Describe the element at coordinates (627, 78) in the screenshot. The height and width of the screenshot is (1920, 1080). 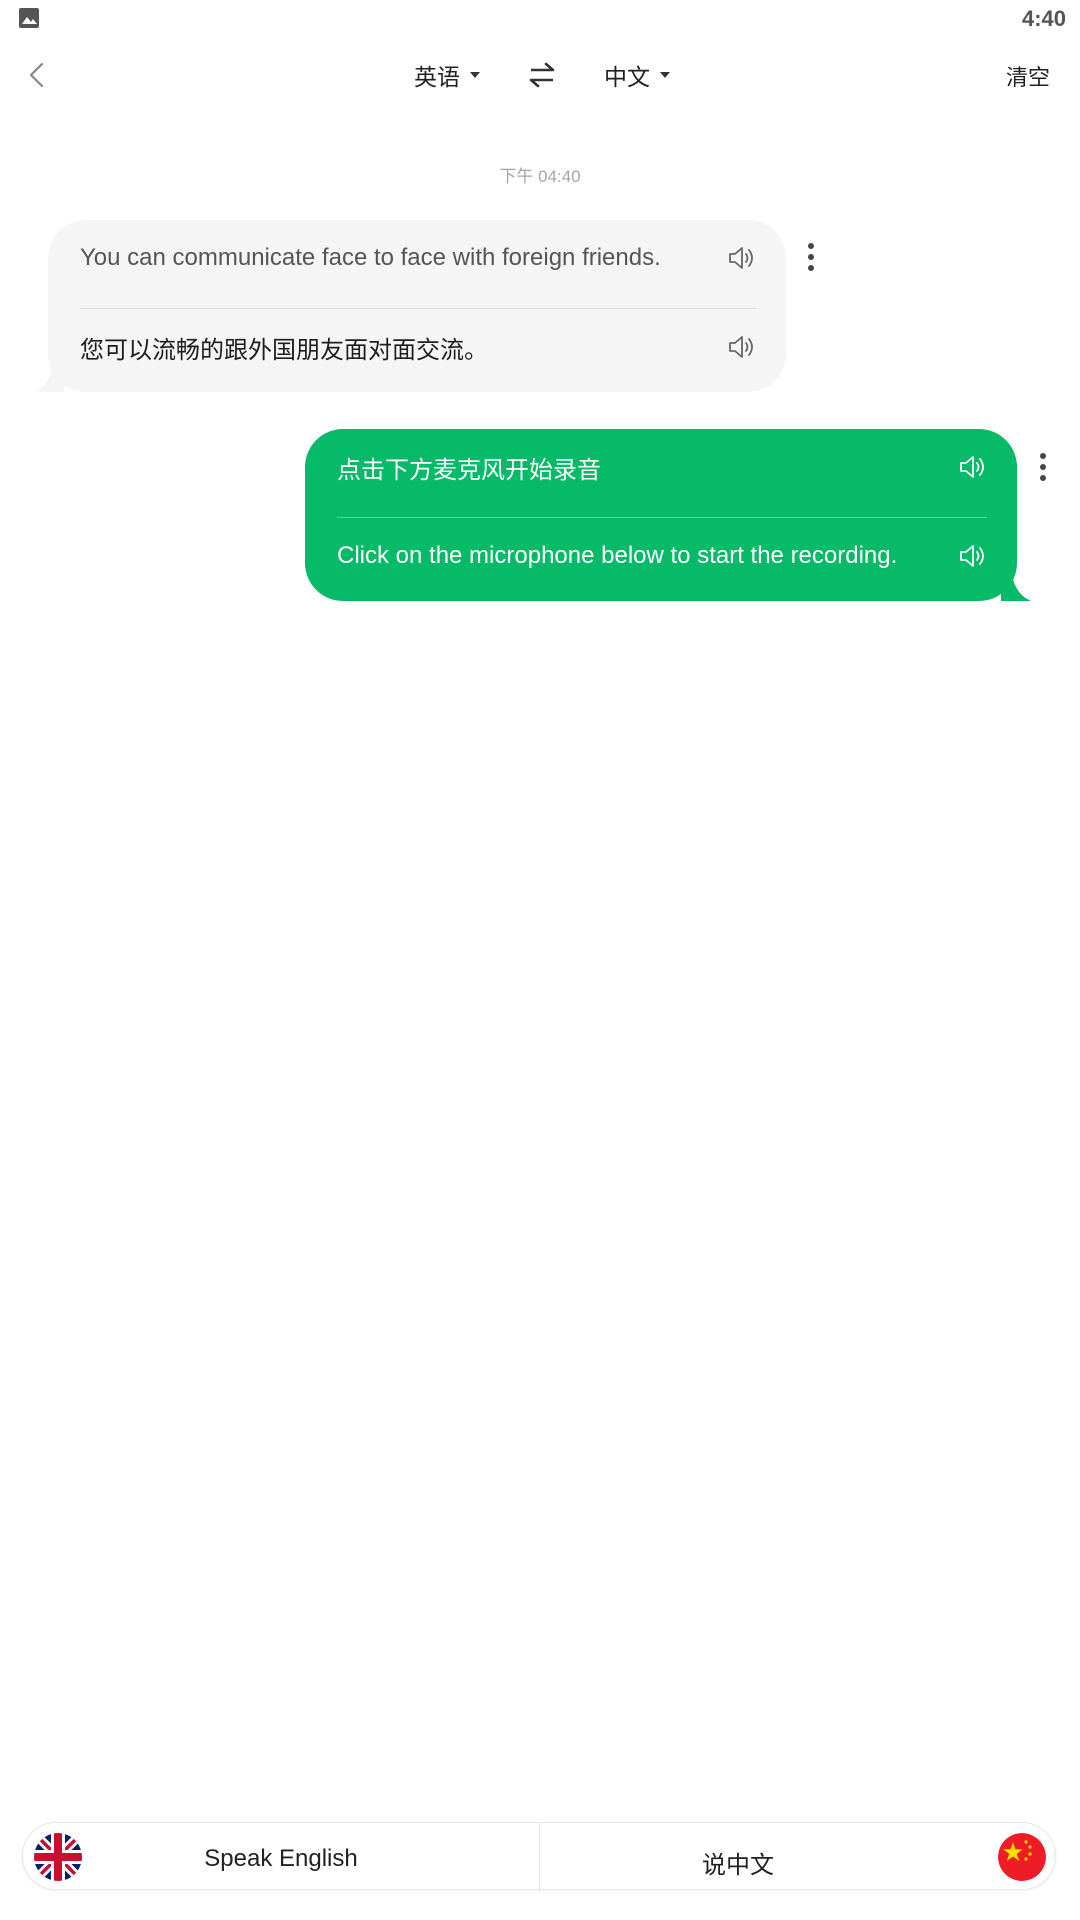
I see `target-language-label: 中文` at that location.